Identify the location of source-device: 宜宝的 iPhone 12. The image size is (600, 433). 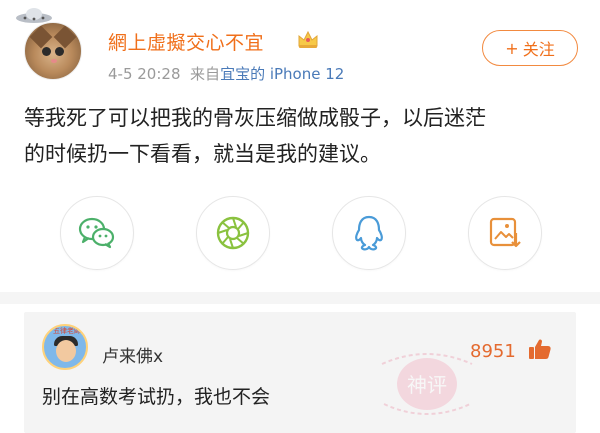
(282, 74).